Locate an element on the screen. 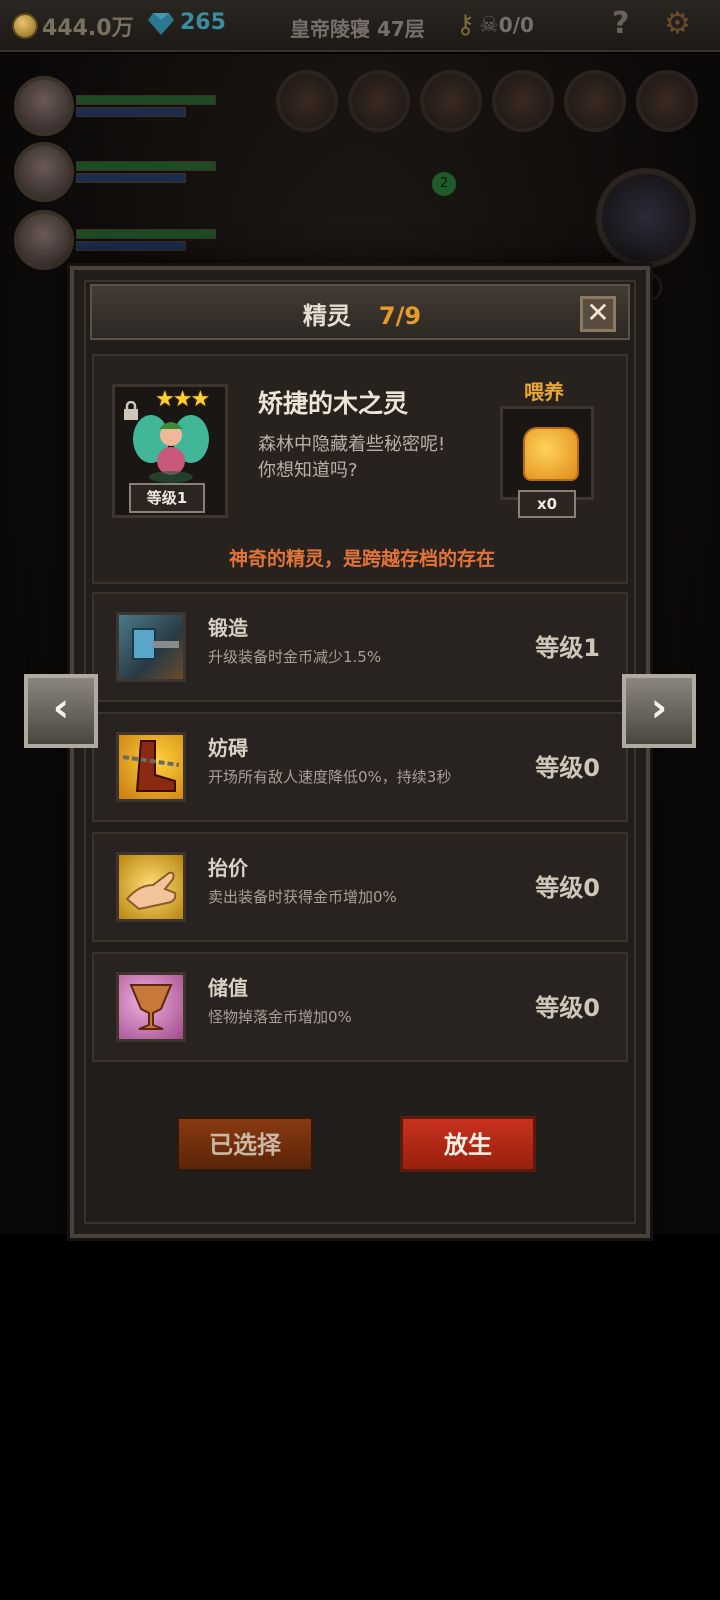 This screenshot has height=1600, width=720. skill-name: 抬价 is located at coordinates (228, 868).